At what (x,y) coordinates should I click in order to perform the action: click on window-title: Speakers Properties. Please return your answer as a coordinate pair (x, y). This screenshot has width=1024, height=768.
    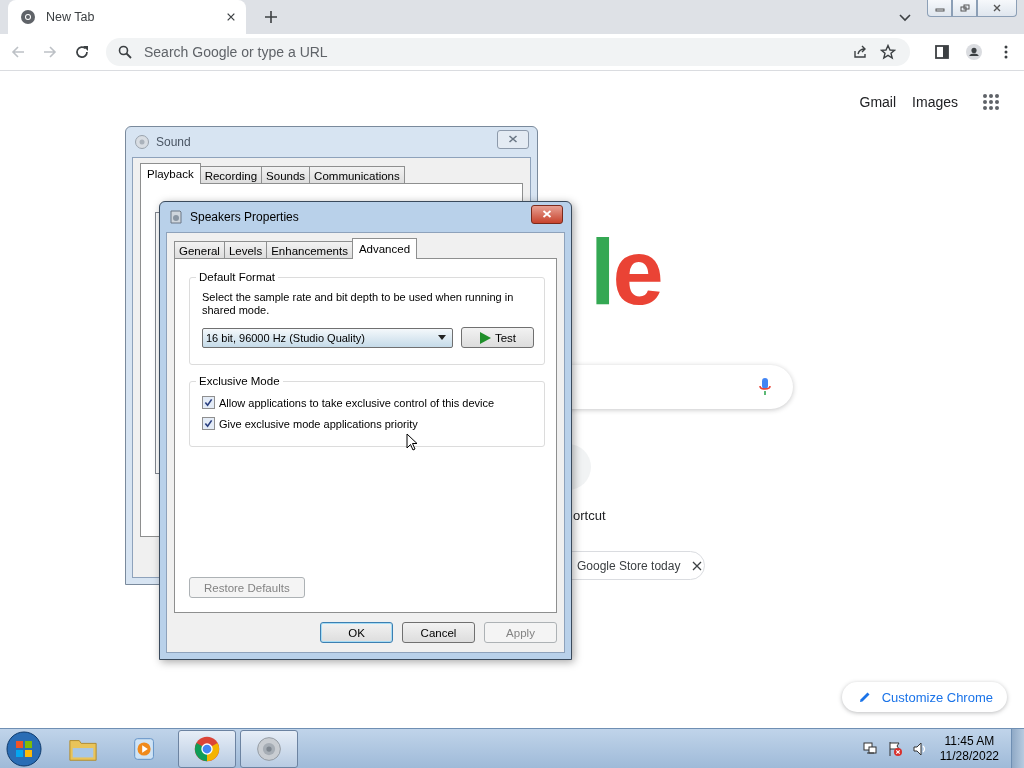
    Looking at the image, I should click on (244, 217).